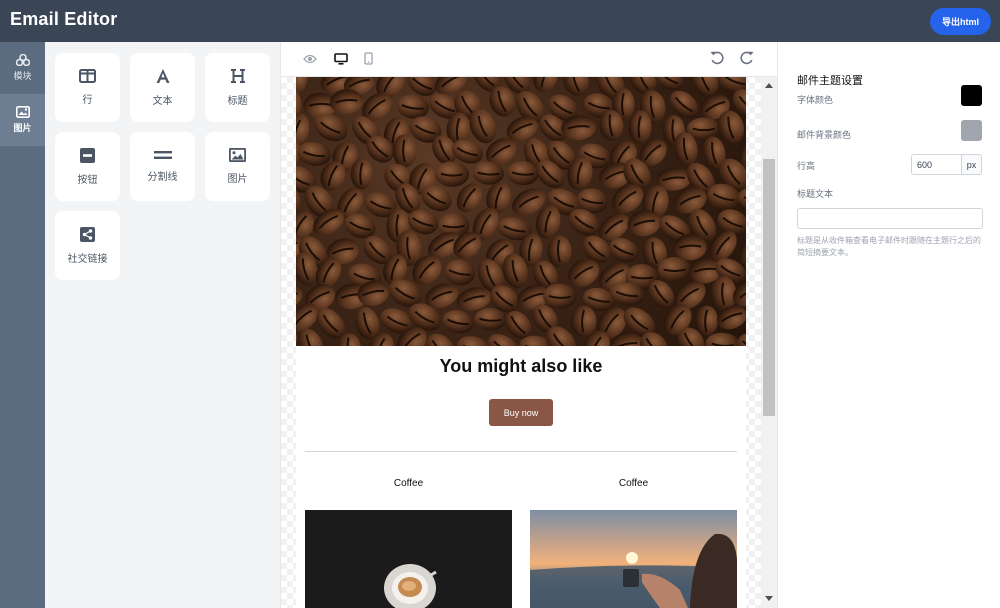 This screenshot has height=608, width=1000. What do you see at coordinates (237, 155) in the screenshot?
I see `image-icon` at bounding box center [237, 155].